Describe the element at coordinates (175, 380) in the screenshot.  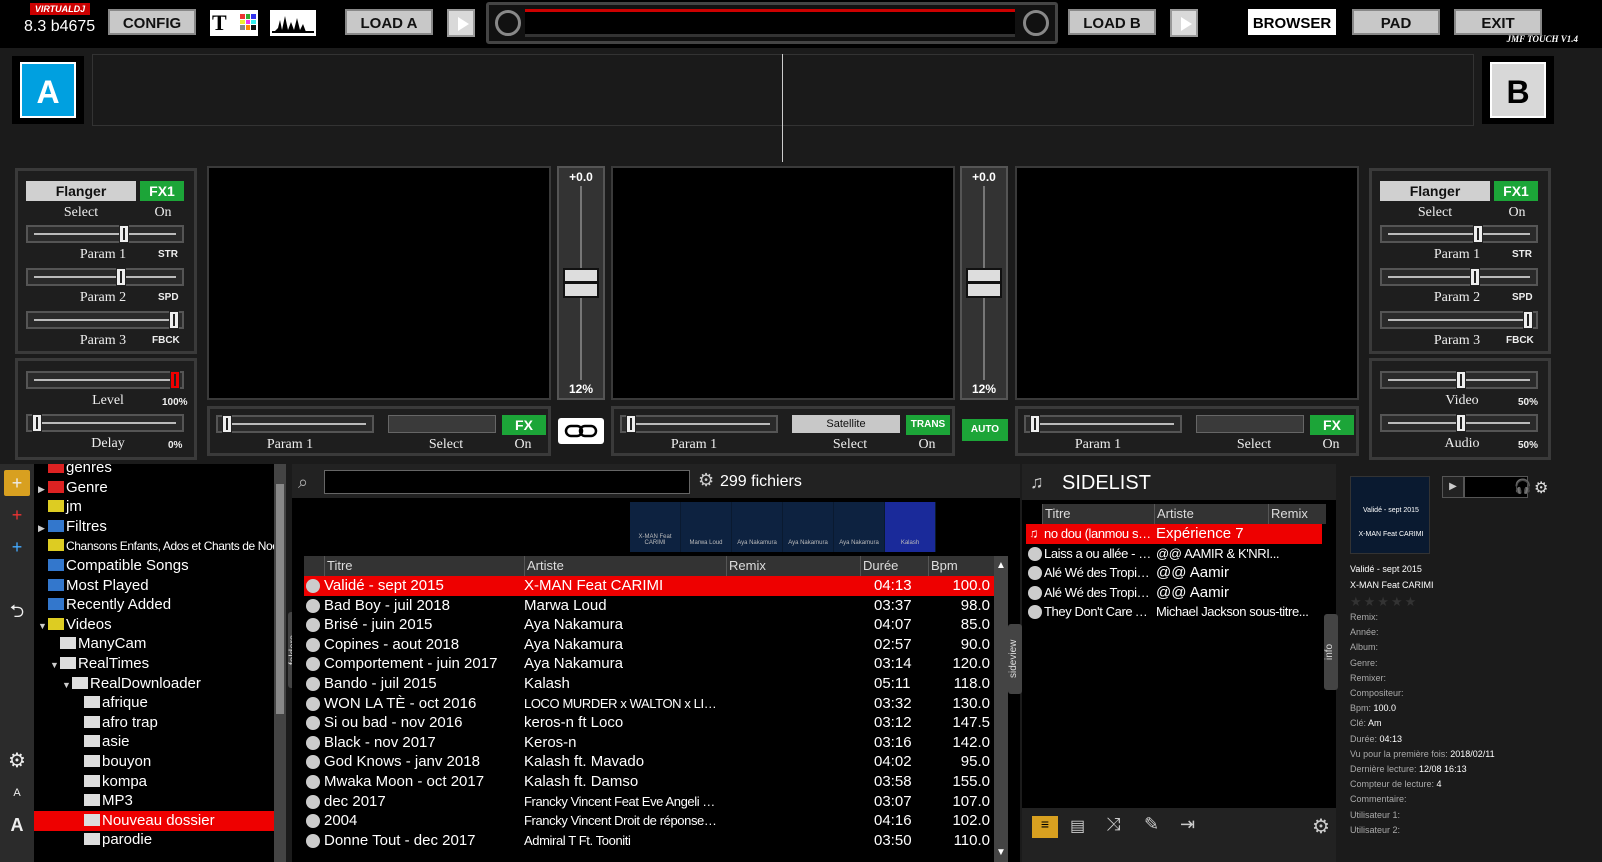
I see `level-knob` at that location.